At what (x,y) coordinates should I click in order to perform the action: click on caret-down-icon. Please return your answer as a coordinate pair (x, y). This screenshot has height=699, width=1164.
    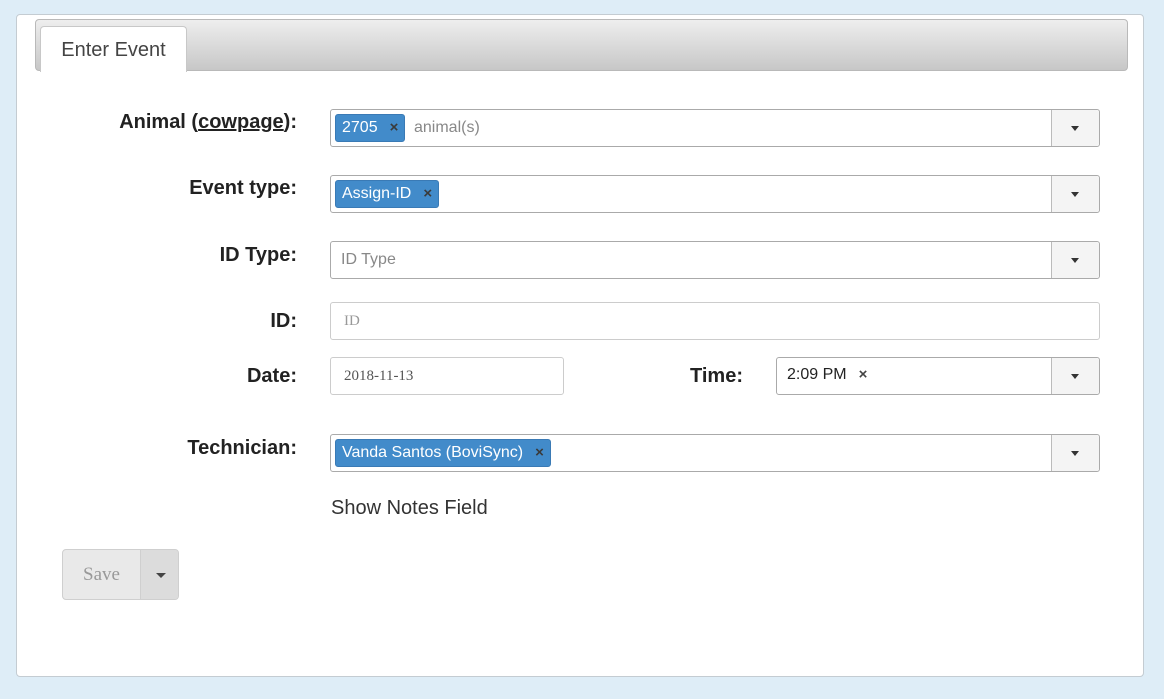
    Looking at the image, I should click on (161, 575).